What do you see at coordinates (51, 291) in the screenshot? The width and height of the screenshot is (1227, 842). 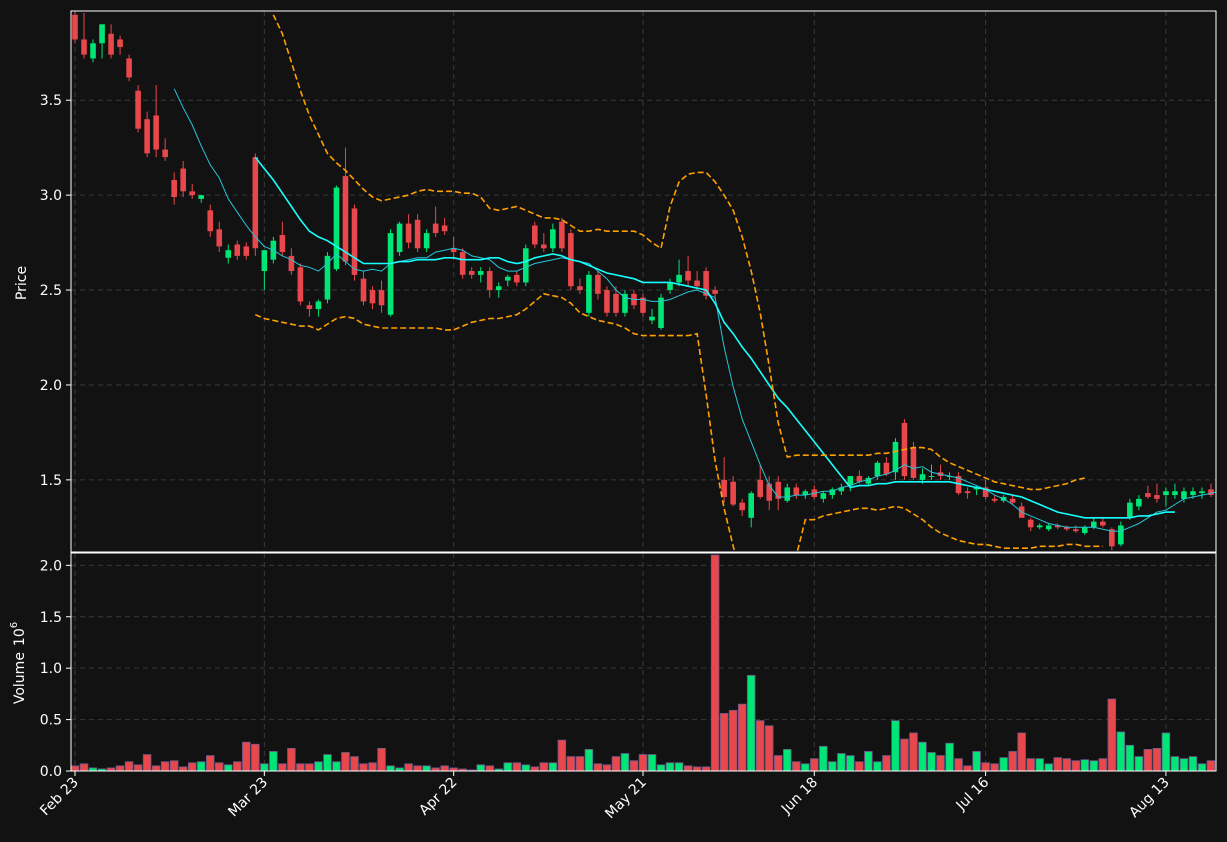 I see `price-ytick-label: 2.5` at bounding box center [51, 291].